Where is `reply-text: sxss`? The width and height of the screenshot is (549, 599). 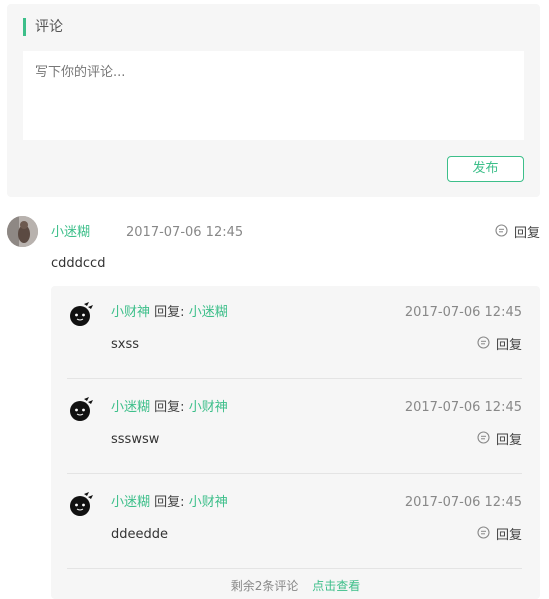 reply-text: sxss is located at coordinates (125, 344).